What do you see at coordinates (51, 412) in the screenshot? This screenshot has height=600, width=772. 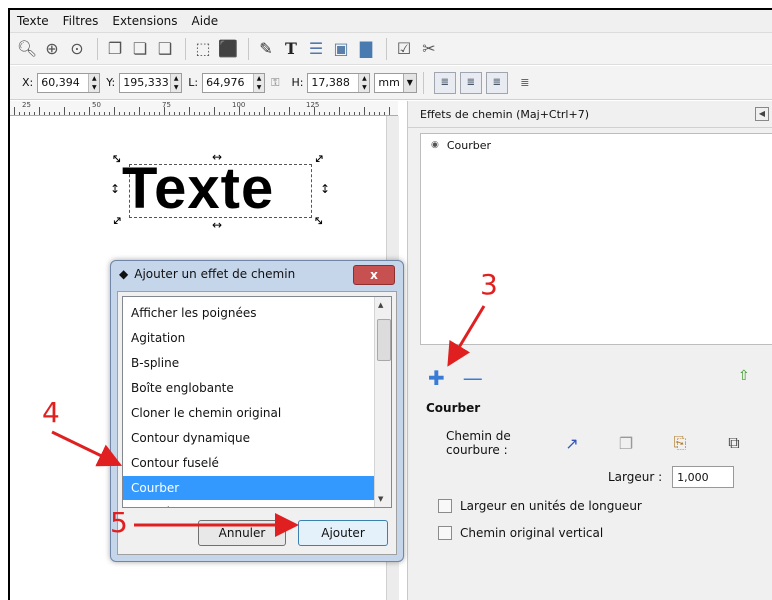 I see `annotation-step-4: 4` at bounding box center [51, 412].